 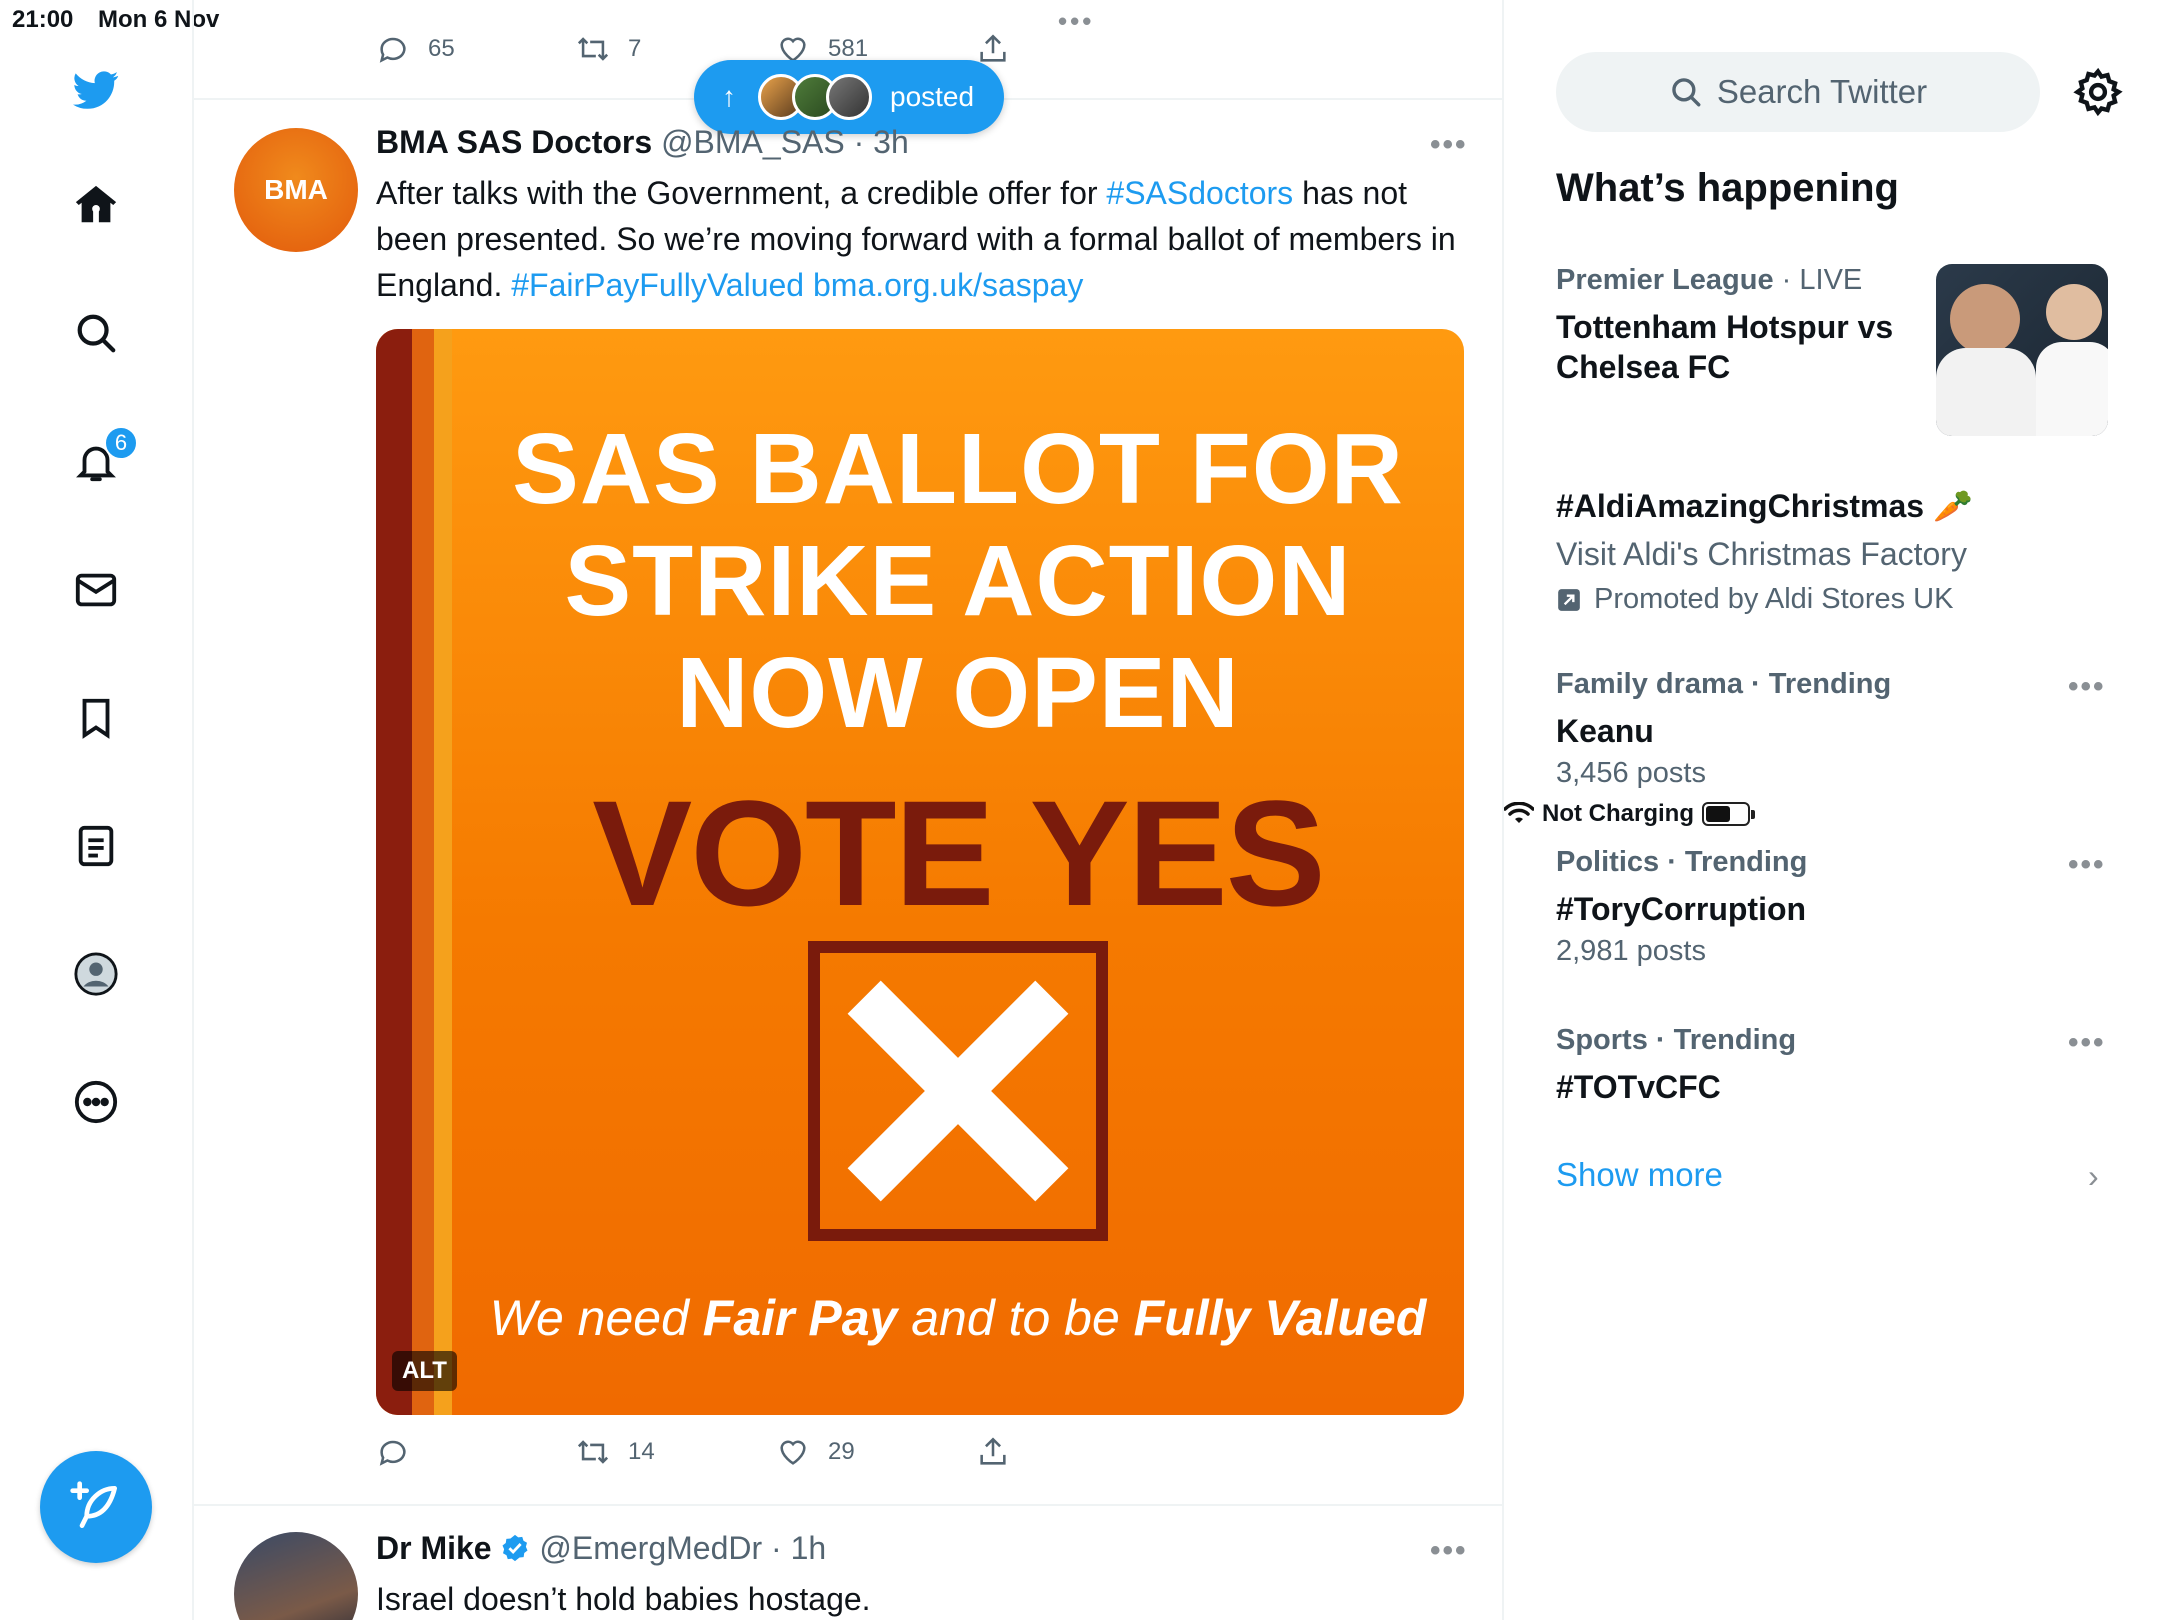 What do you see at coordinates (96, 846) in the screenshot?
I see `lists-icon` at bounding box center [96, 846].